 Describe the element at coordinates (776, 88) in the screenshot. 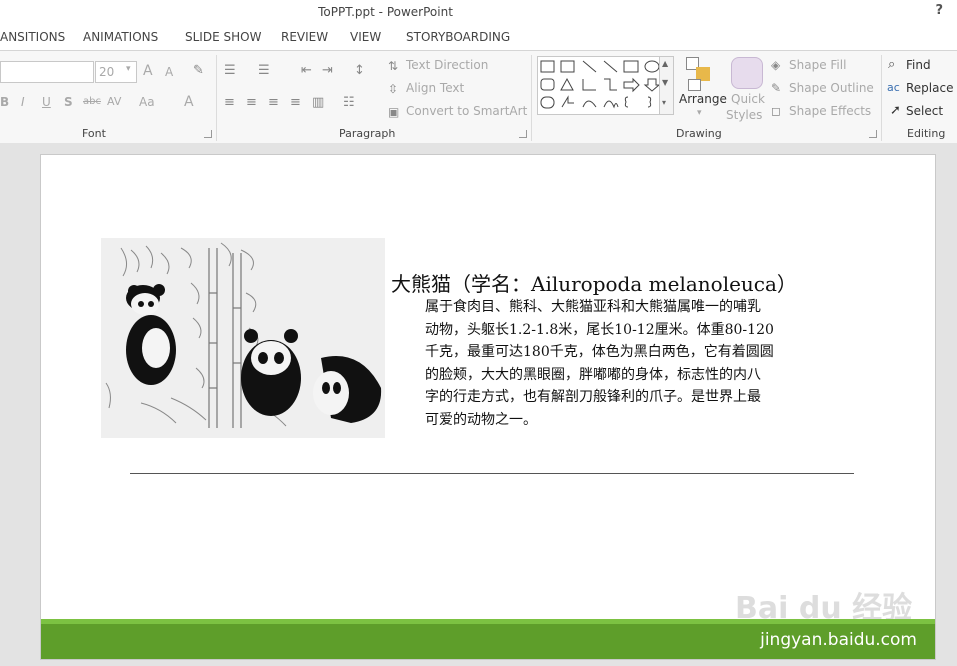

I see `shape-outline-icon: ✎` at that location.